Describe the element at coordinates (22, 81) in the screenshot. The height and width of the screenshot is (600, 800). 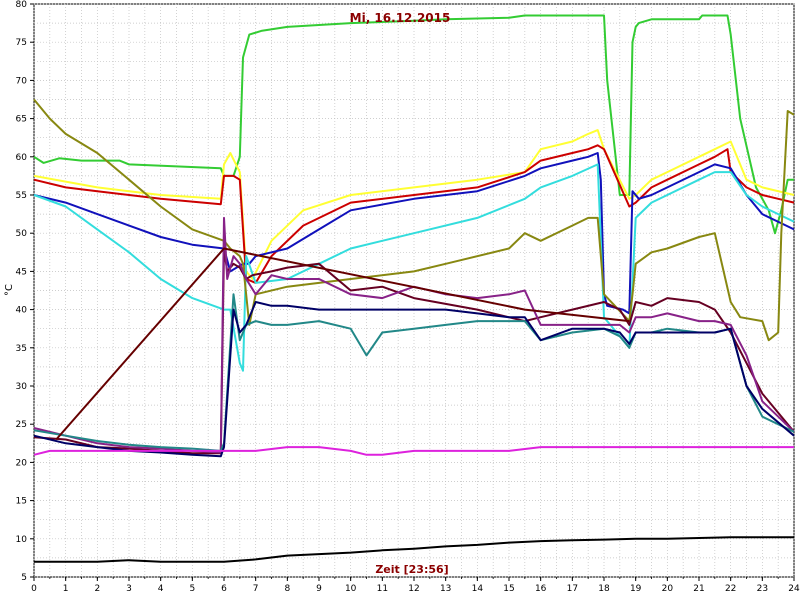
I see `y-tick-label: 70` at that location.